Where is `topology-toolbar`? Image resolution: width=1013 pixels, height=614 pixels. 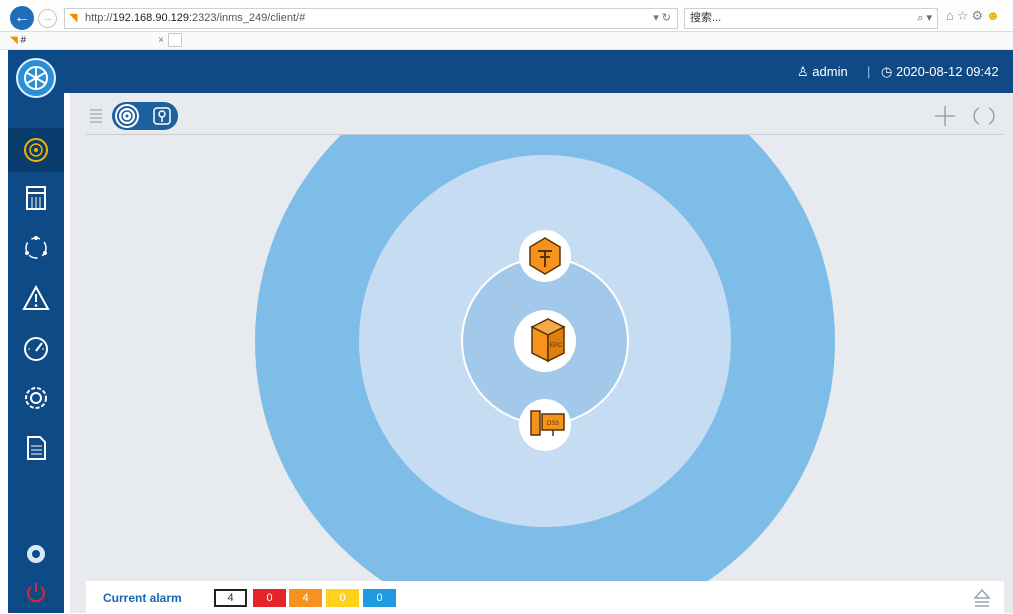
topology-toolbar is located at coordinates (545, 117).